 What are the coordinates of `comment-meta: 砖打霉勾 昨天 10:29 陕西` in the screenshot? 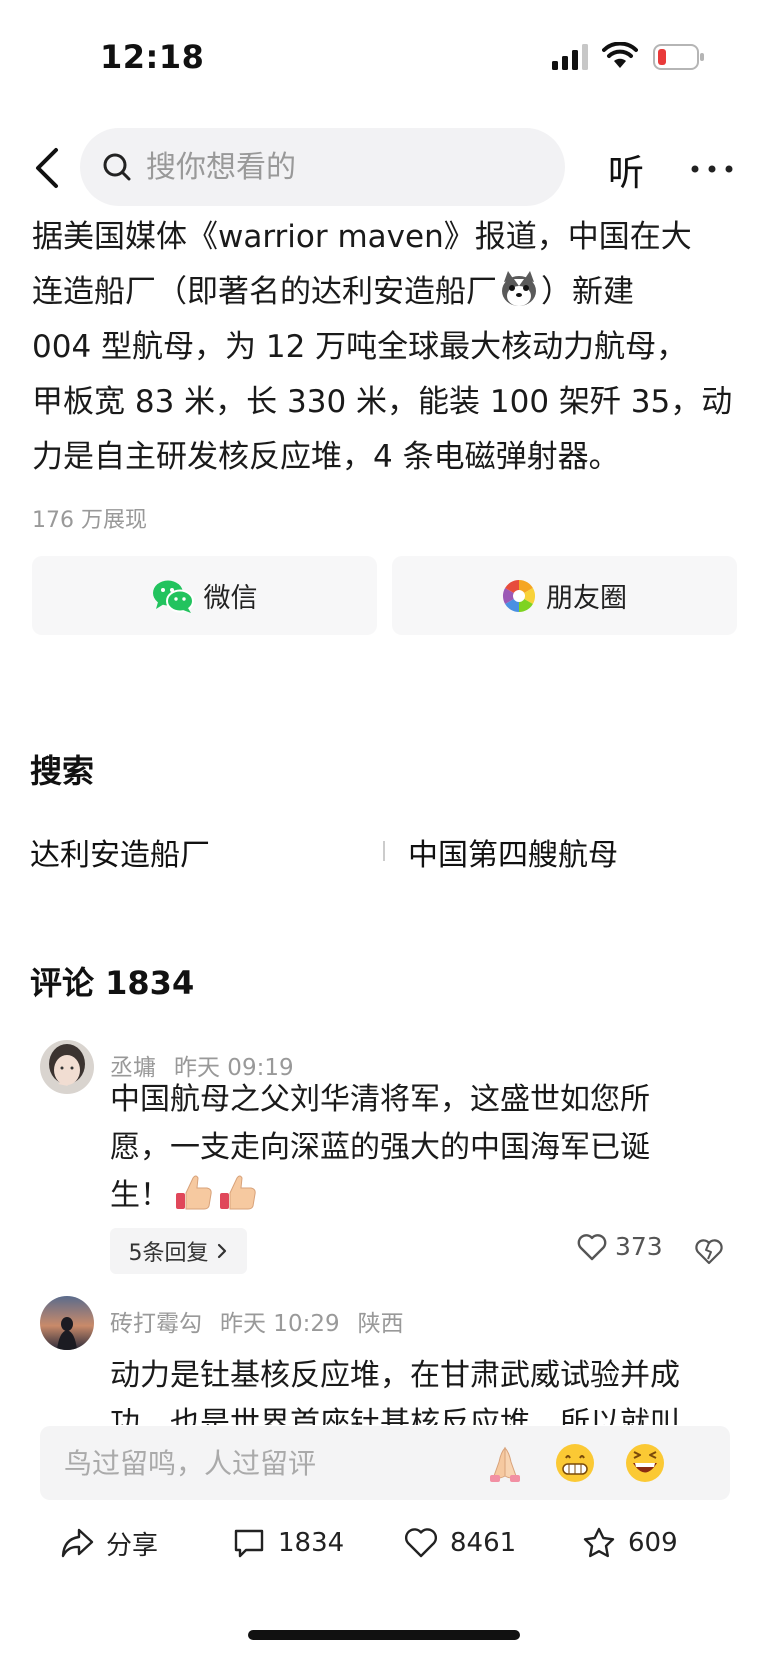 It's located at (266, 1321).